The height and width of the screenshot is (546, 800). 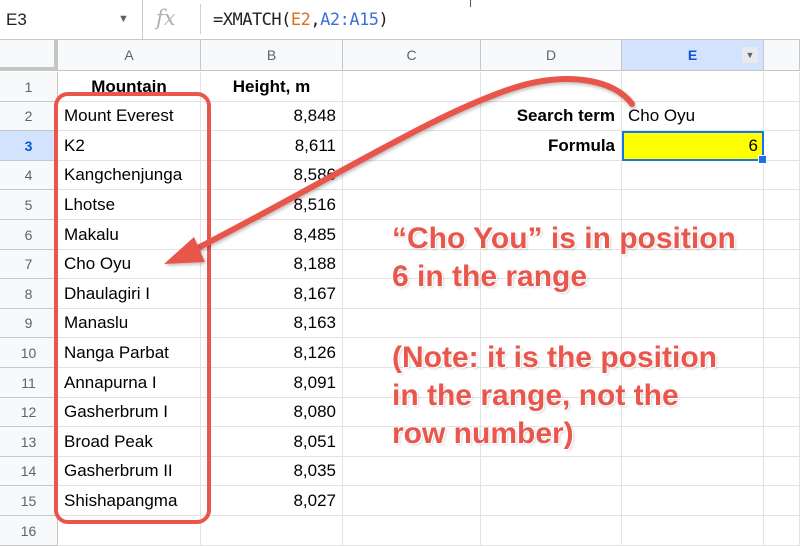 What do you see at coordinates (29, 412) in the screenshot?
I see `row-header-12: 12` at bounding box center [29, 412].